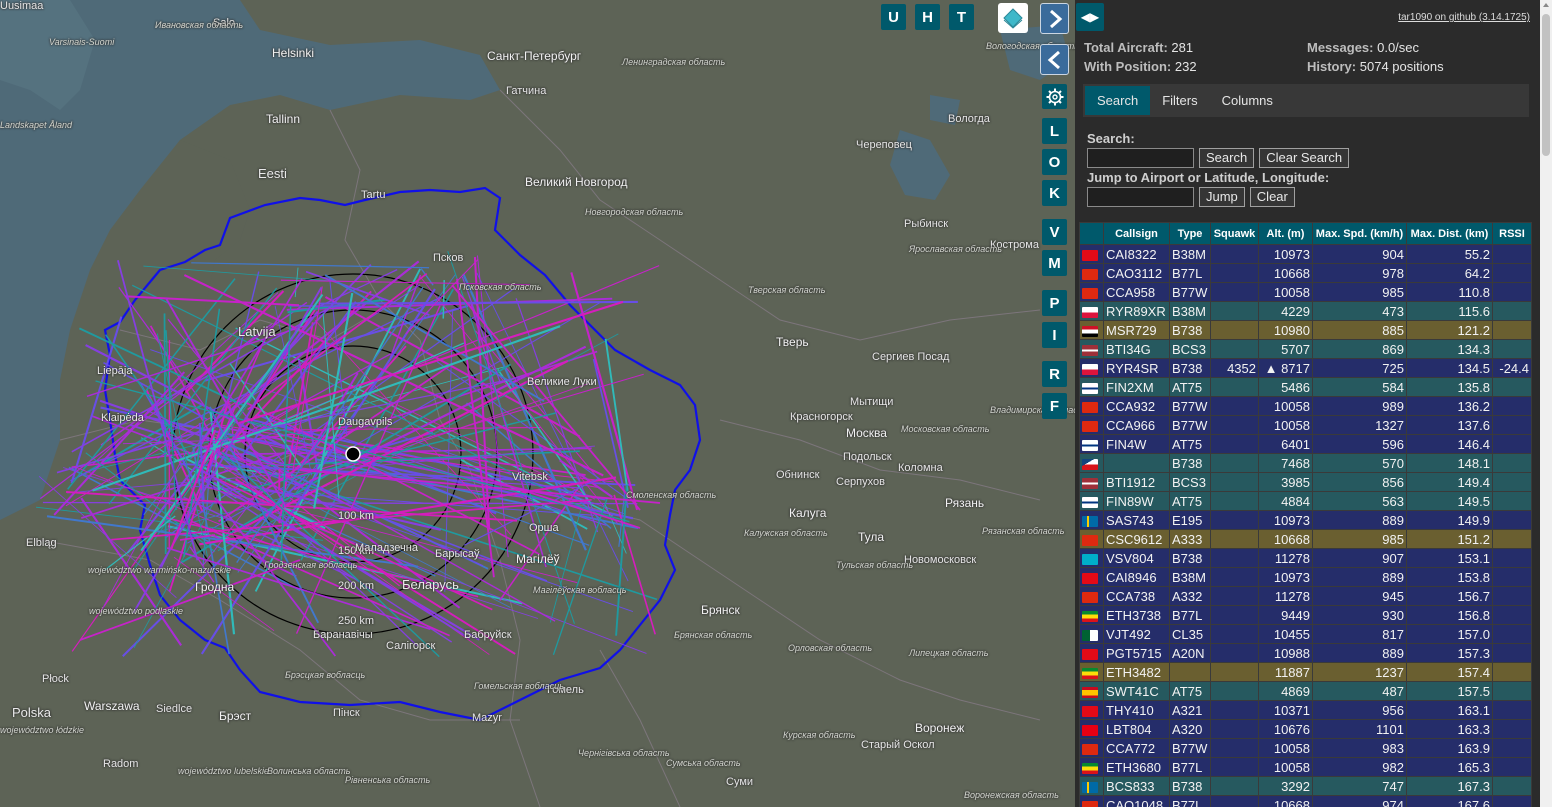 The width and height of the screenshot is (1552, 807). Describe the element at coordinates (1305, 292) in the screenshot. I see `table-row: cn CCA958B77W 10058985110.8` at that location.